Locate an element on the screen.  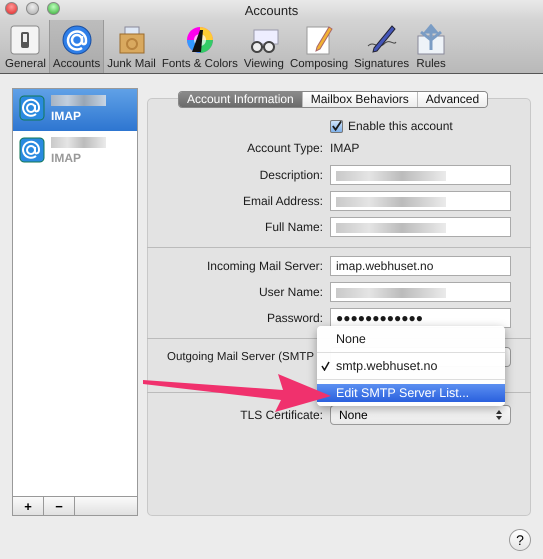
account-type-value: IMAP is located at coordinates (345, 148).